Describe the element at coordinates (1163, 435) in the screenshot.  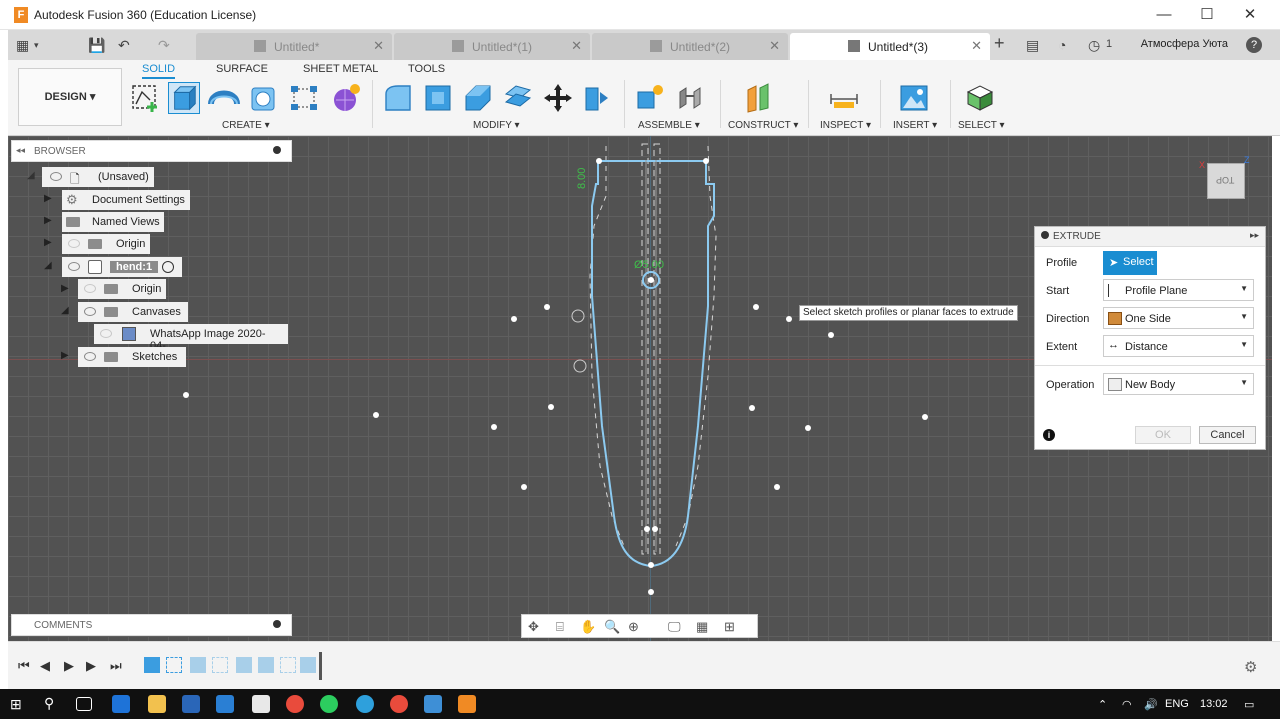
I see `ok-button: OK` at that location.